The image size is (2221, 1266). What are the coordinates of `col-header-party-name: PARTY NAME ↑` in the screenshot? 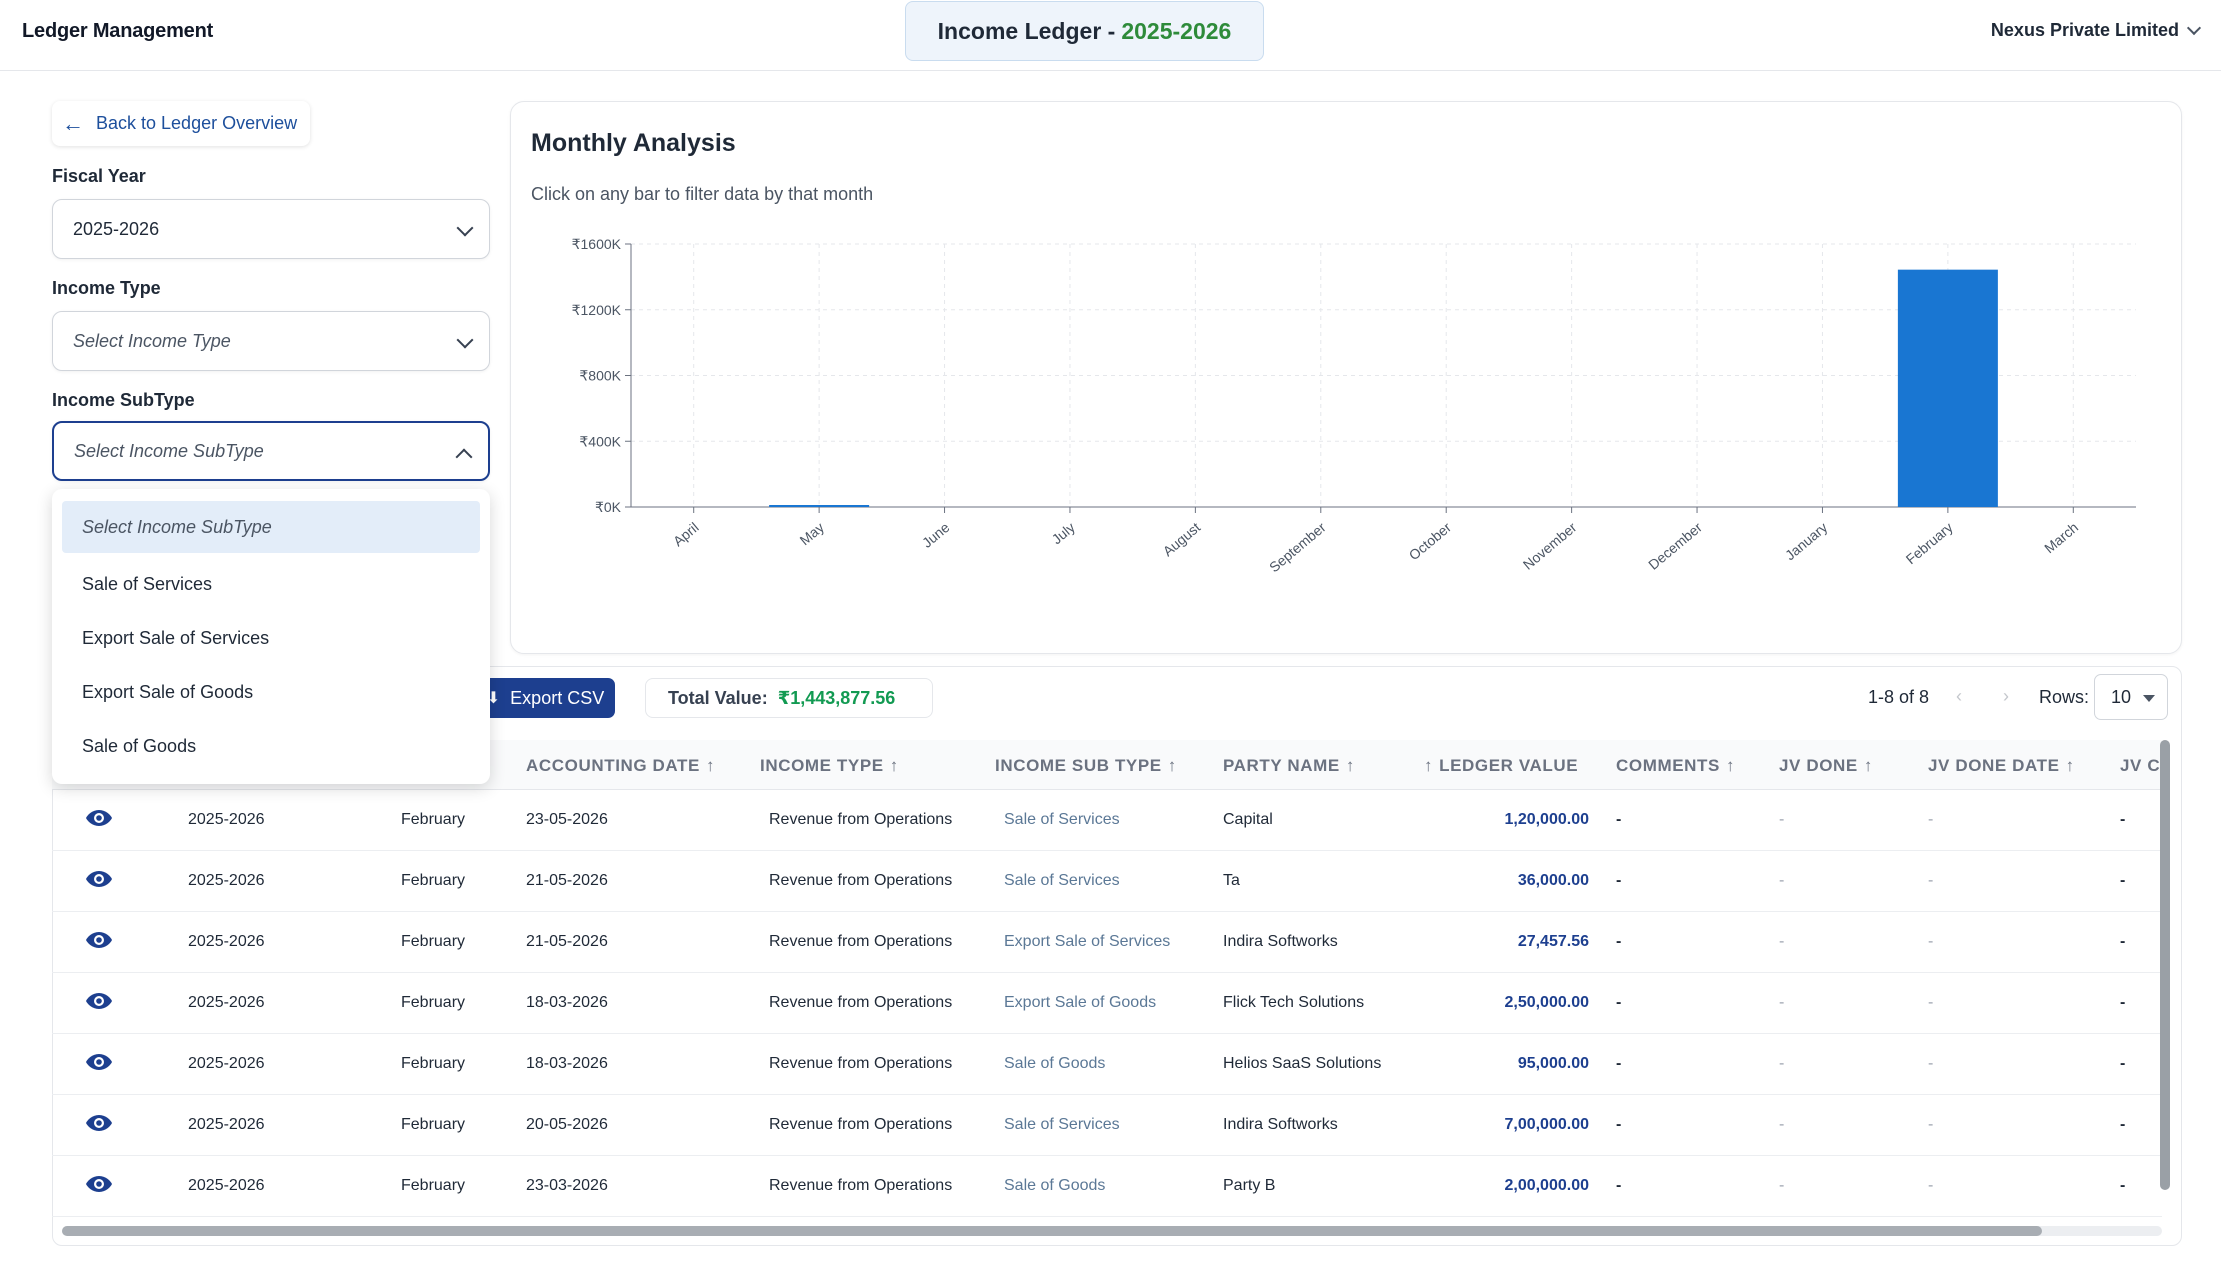 It's located at (1289, 766).